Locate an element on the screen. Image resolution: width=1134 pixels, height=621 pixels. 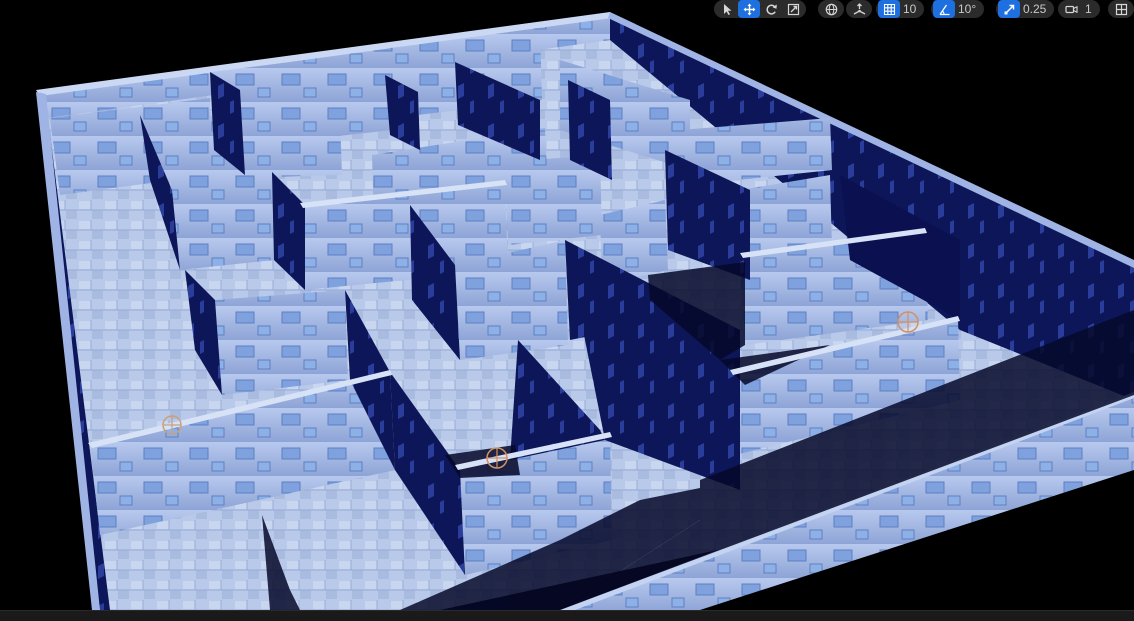
camera-speed-group: 1 is located at coordinates (1079, 9).